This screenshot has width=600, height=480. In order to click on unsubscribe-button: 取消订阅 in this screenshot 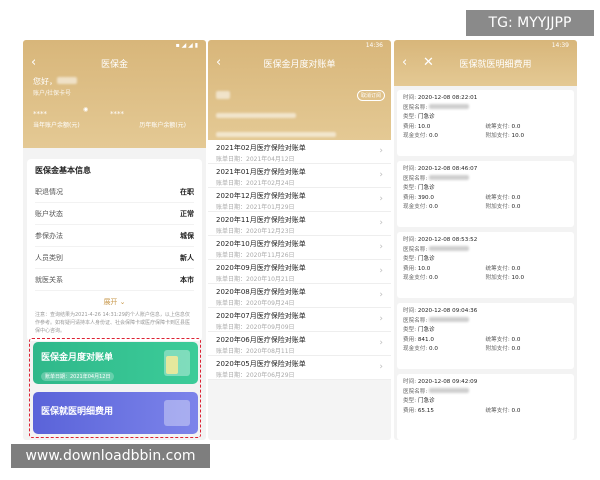, I will do `click(370, 95)`.